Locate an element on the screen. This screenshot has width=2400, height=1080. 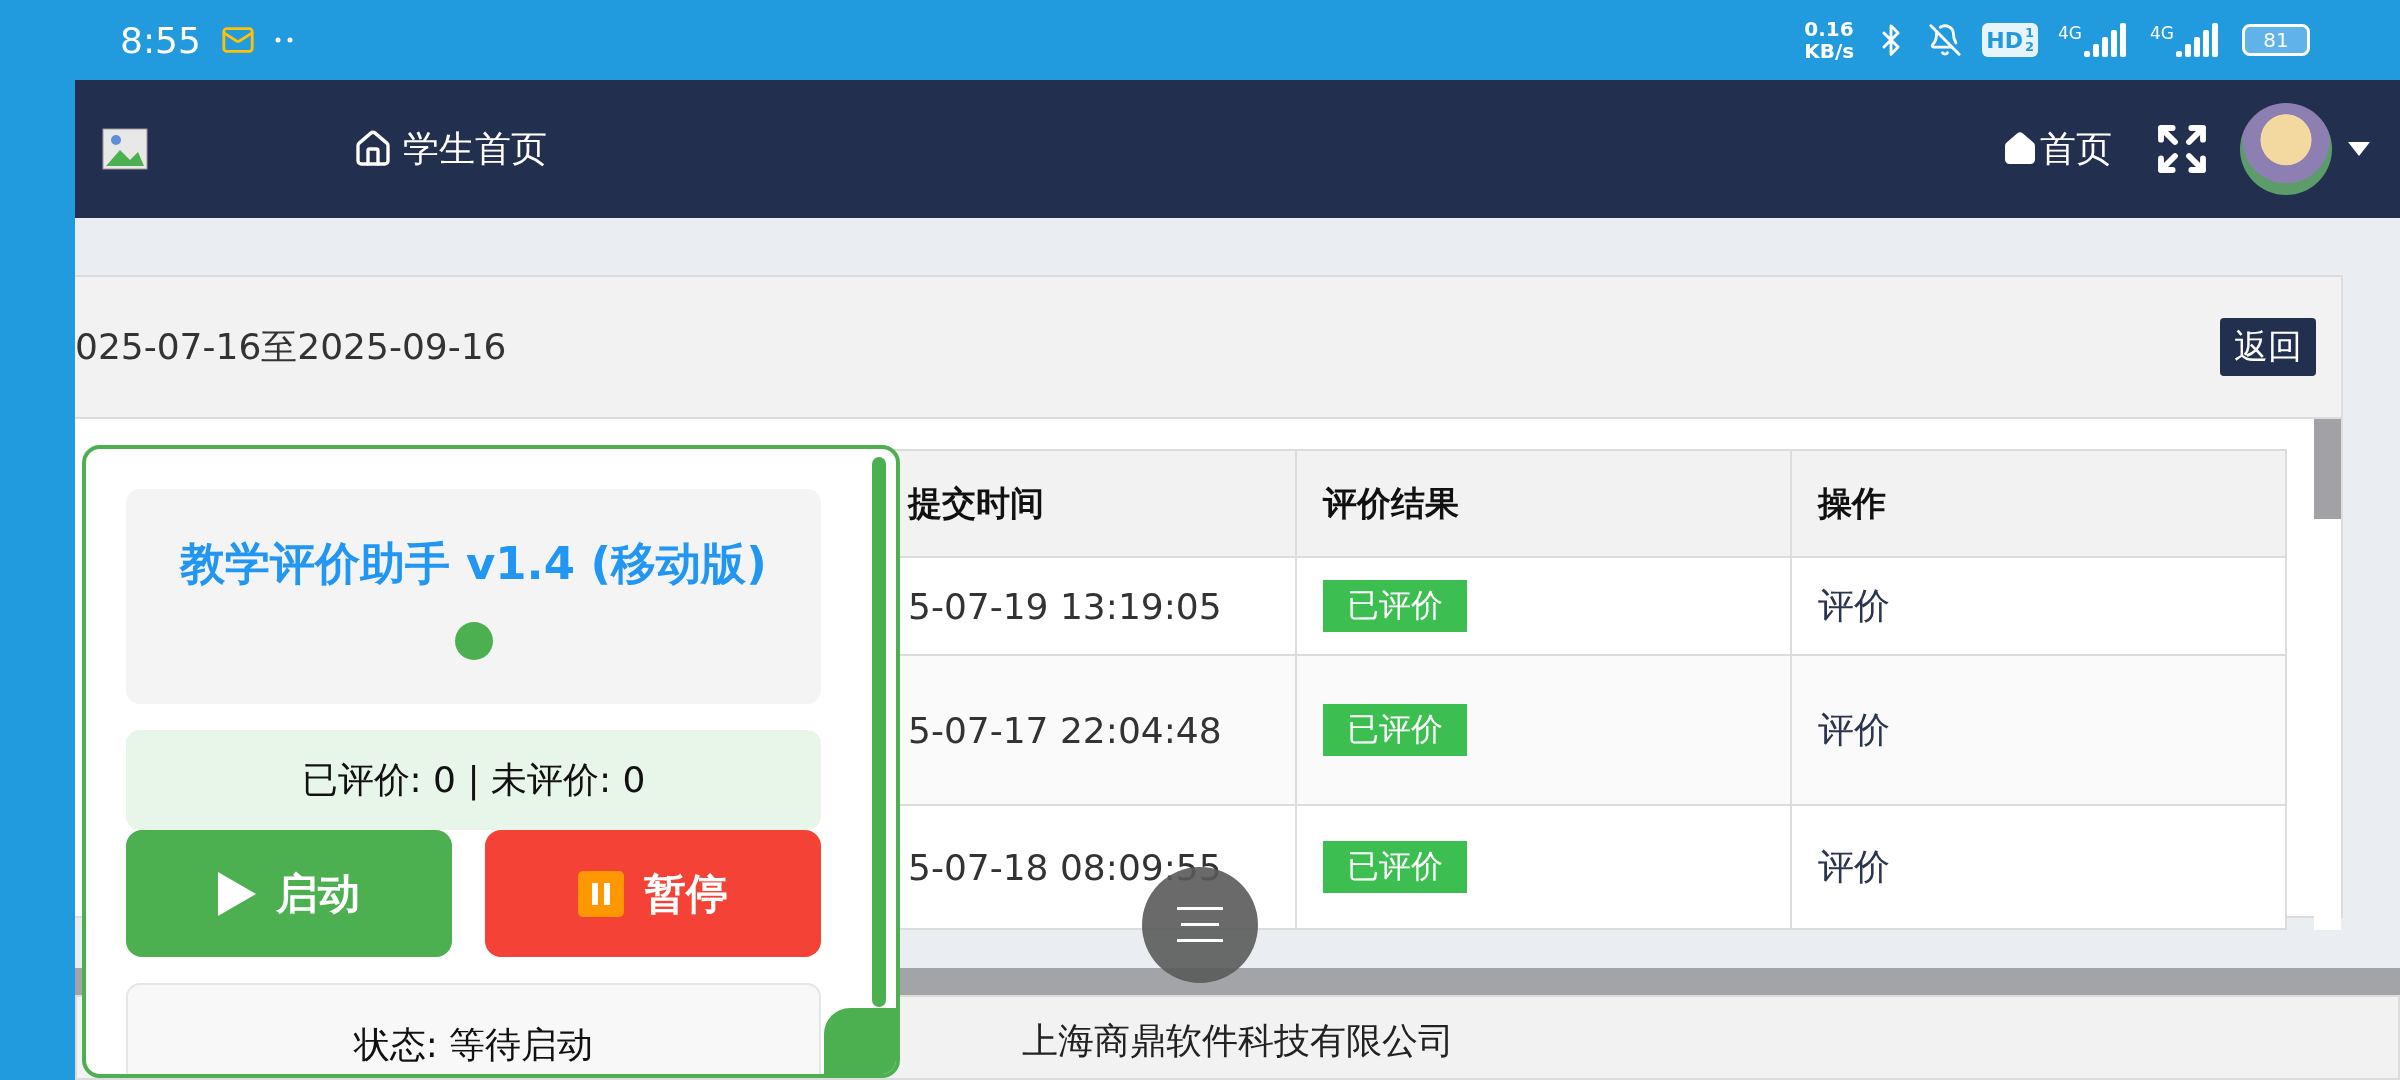
back-button: 返回 is located at coordinates (2268, 347).